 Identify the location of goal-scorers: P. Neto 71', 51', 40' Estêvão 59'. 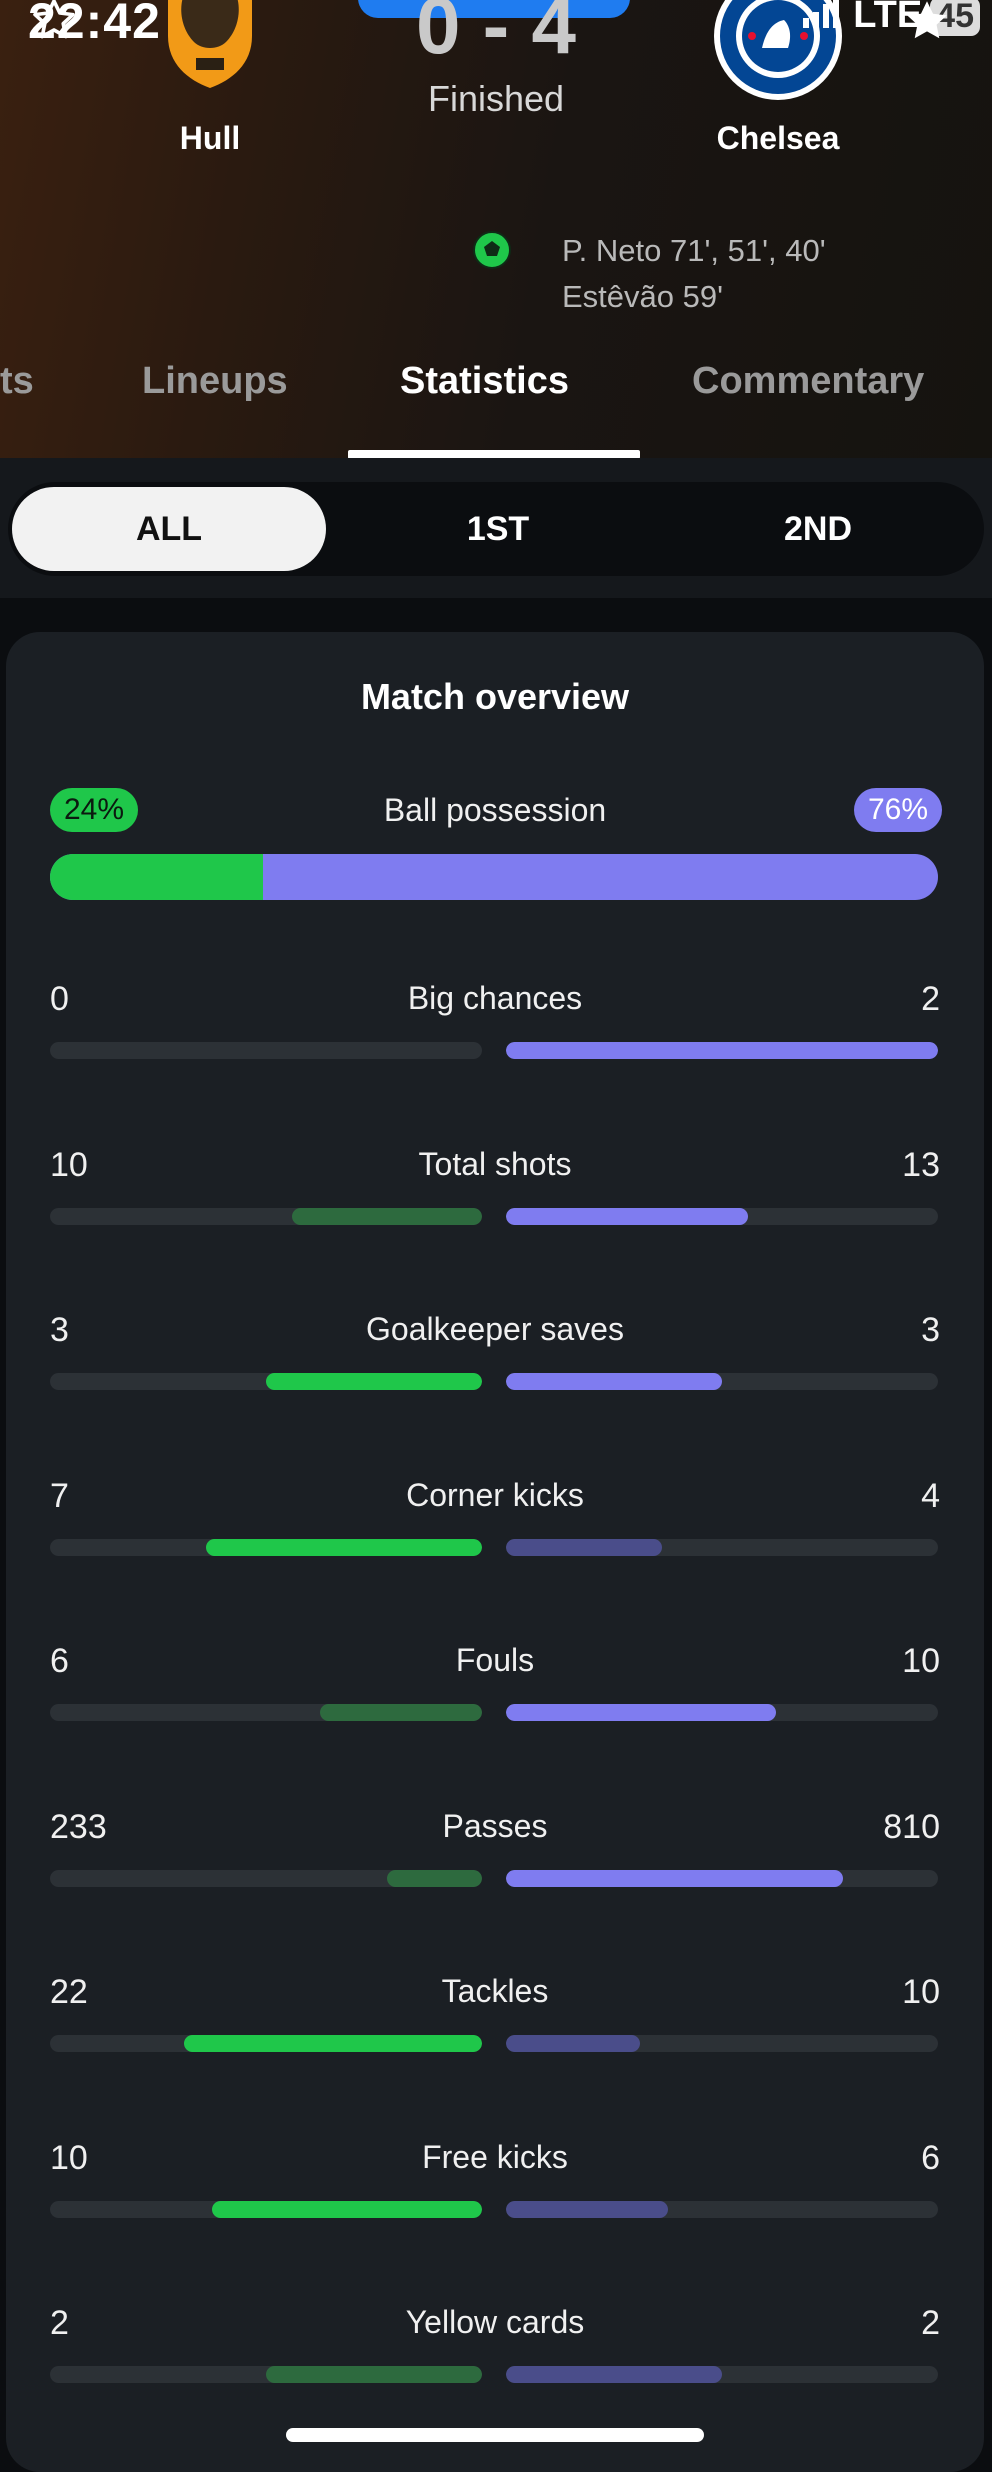
(694, 274).